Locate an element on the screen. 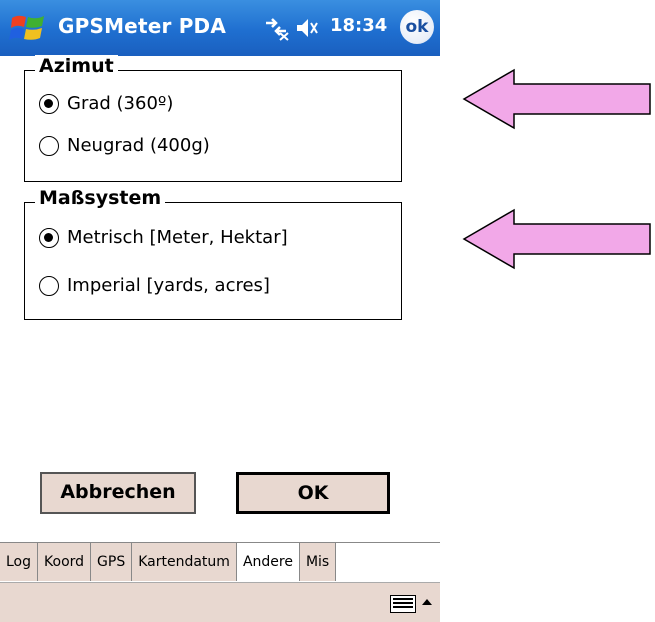  radio-label: Metrisch [Meter, Hektar] is located at coordinates (177, 237).